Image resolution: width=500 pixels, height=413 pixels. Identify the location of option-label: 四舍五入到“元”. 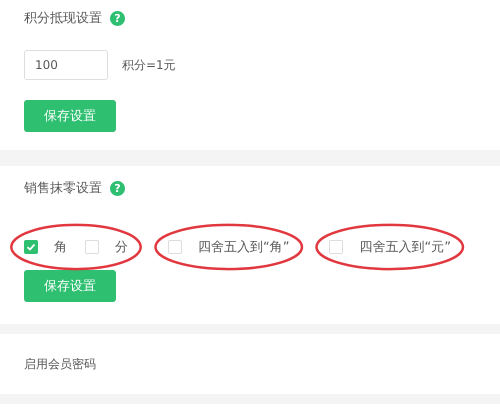
(405, 247).